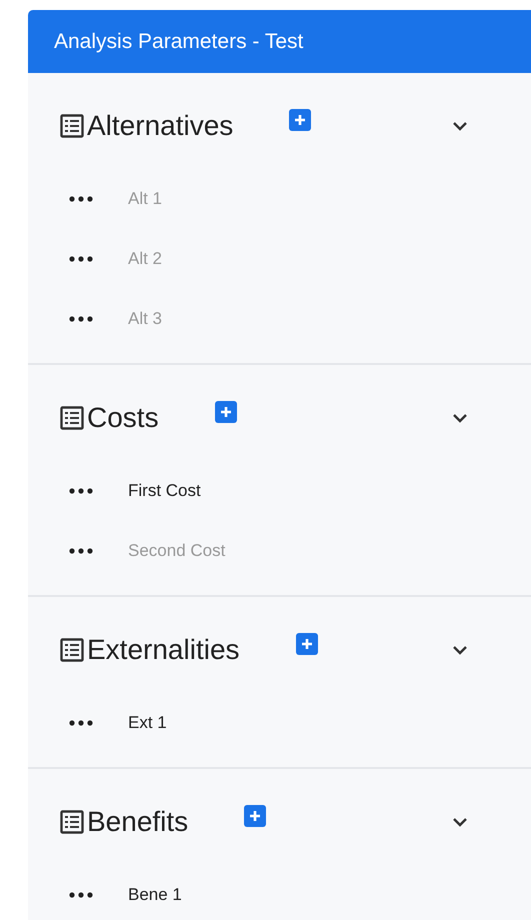  Describe the element at coordinates (137, 822) in the screenshot. I see `section-title: Benefits` at that location.